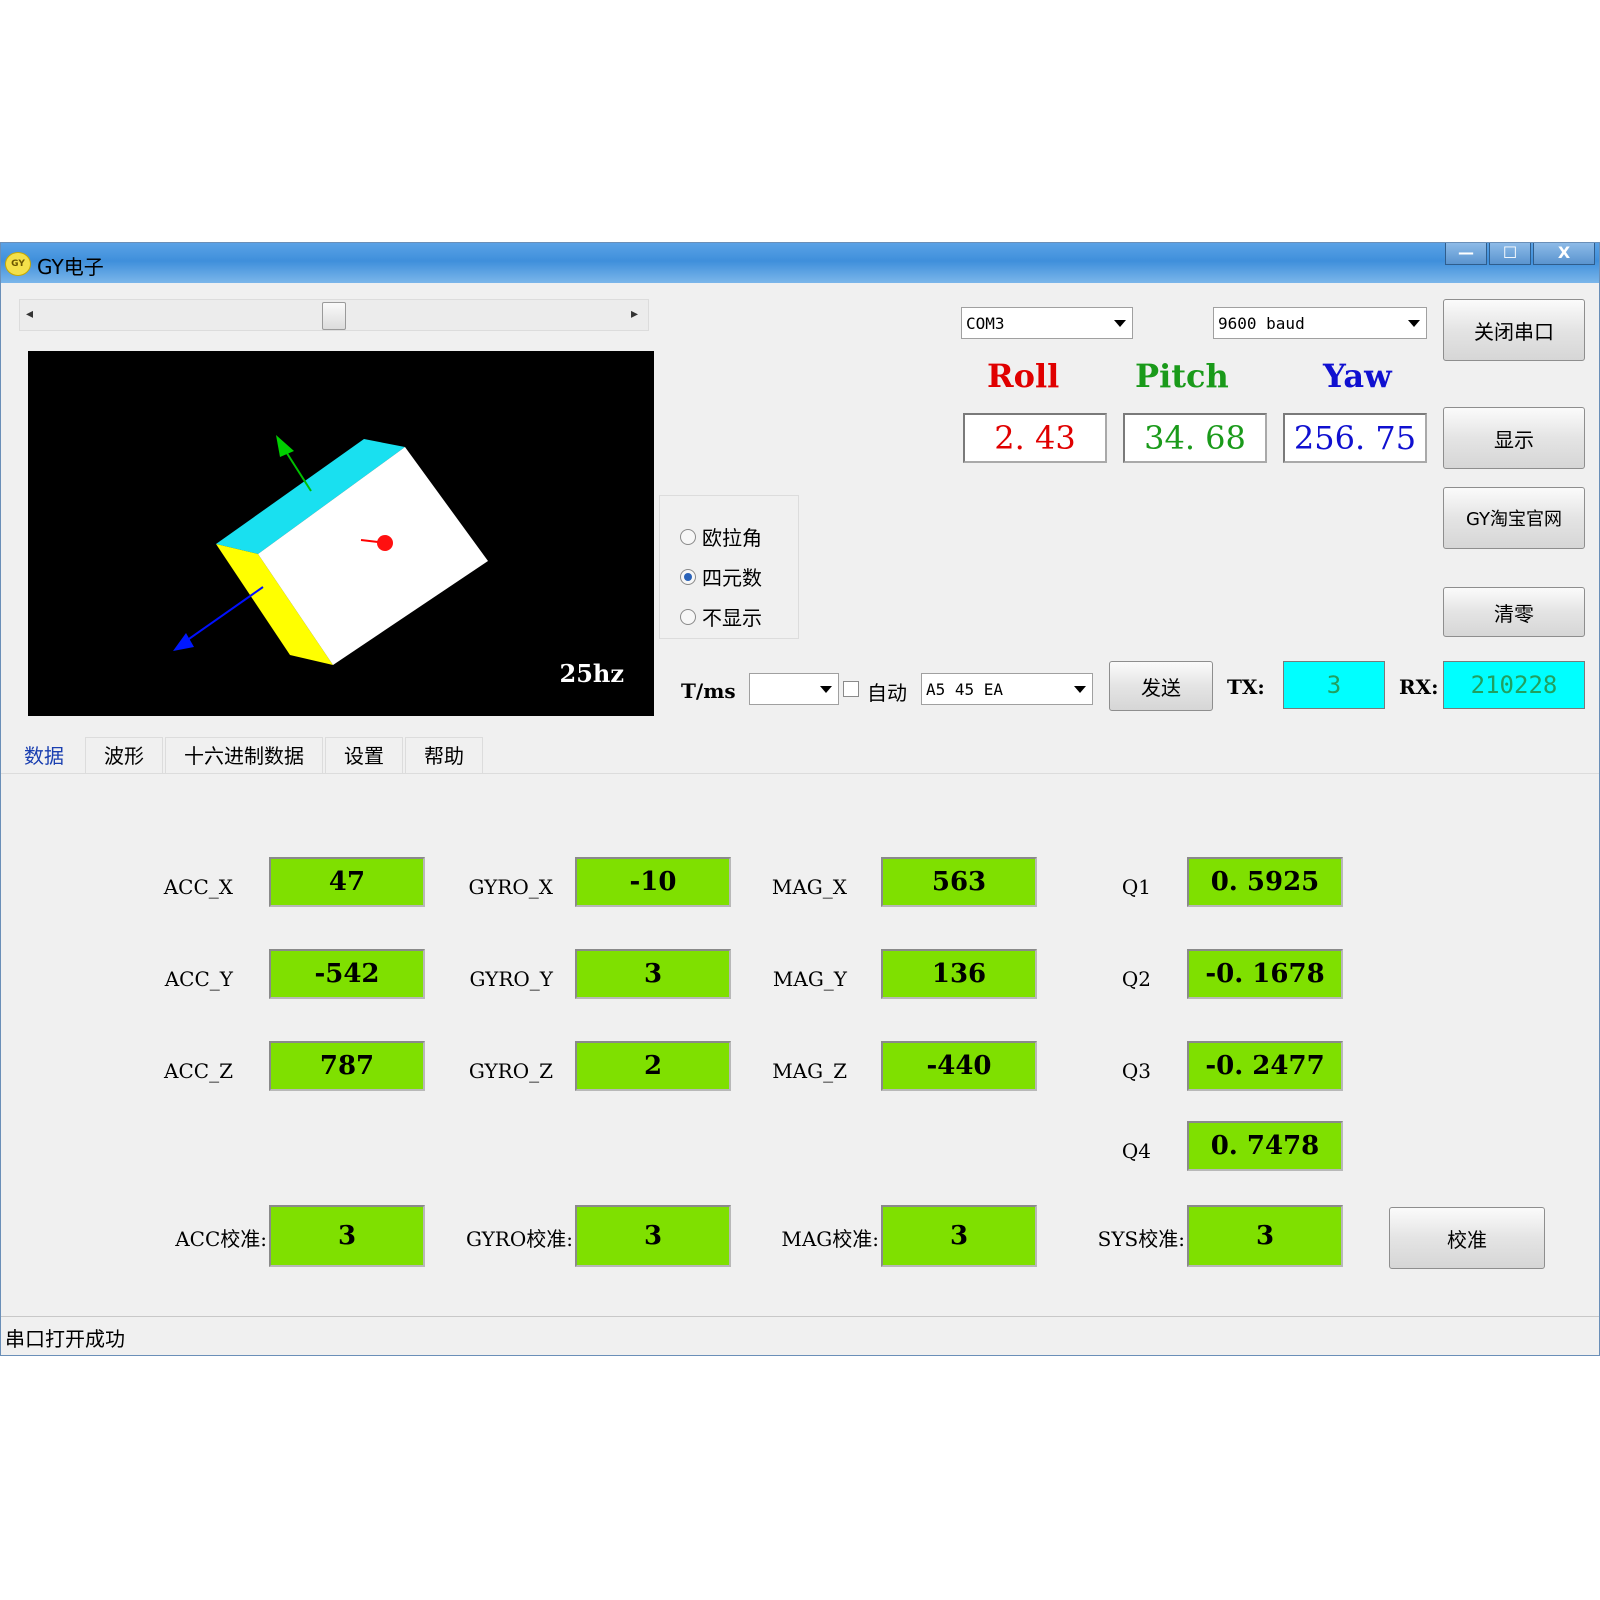  What do you see at coordinates (721, 576) in the screenshot?
I see `radio-quaternion: 四元数` at bounding box center [721, 576].